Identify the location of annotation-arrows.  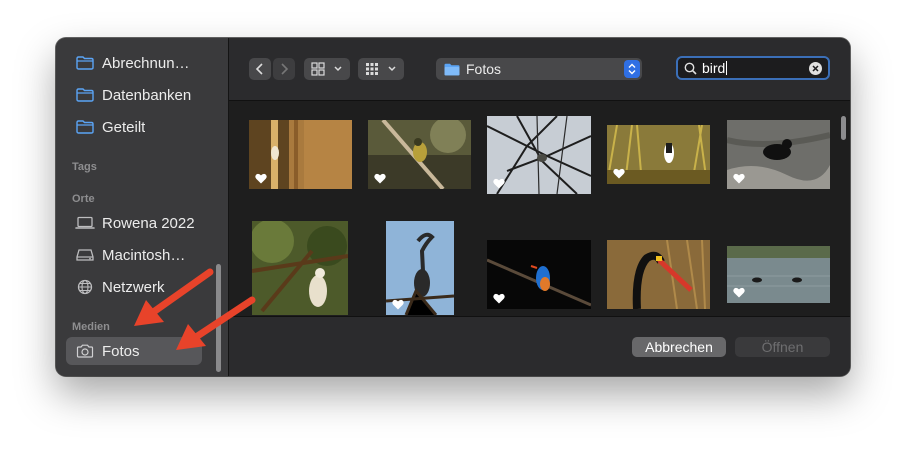
(195, 309).